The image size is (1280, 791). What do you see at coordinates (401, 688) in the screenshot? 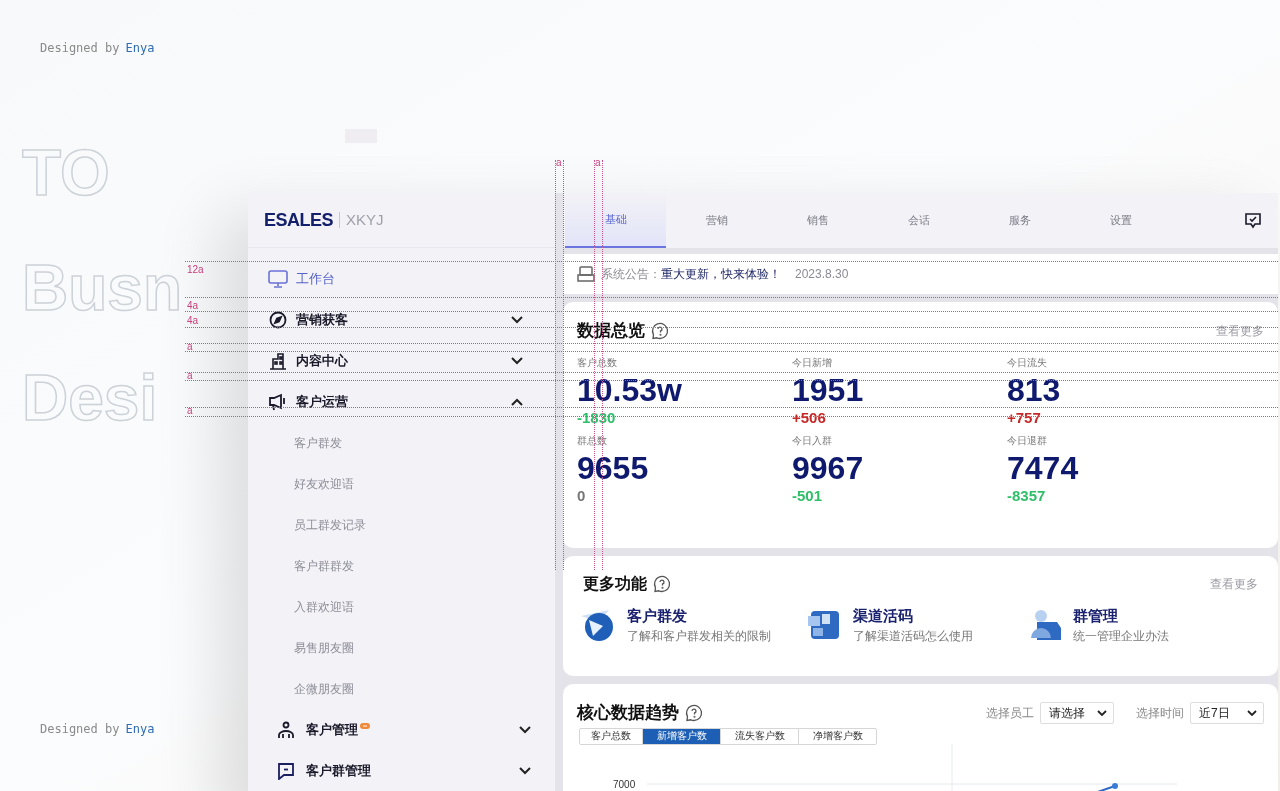
I see `submenu-item: 企微朋友圈` at bounding box center [401, 688].